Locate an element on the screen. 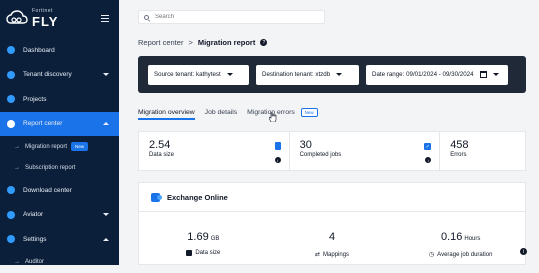 The width and height of the screenshot is (539, 273). cloud-logo-icon is located at coordinates (17, 18).